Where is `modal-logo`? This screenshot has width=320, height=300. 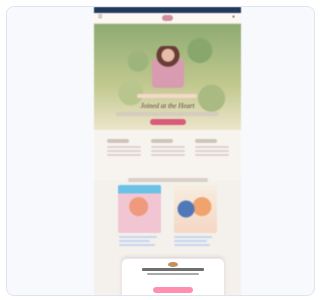
modal-logo is located at coordinates (173, 264).